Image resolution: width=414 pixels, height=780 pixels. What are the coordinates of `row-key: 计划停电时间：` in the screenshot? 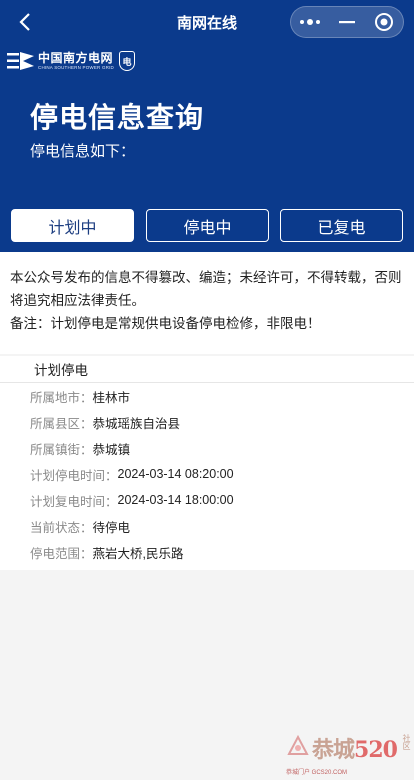 It's located at (74, 475).